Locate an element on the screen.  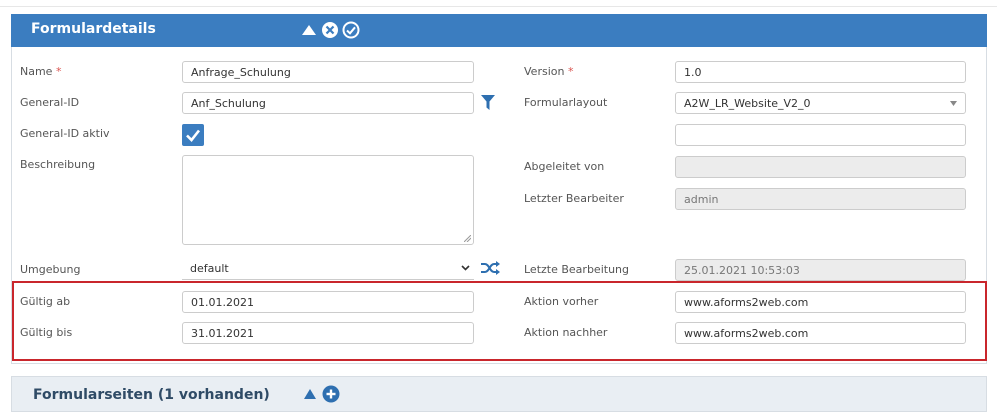
panel-header: Formulardetails is located at coordinates (499, 30).